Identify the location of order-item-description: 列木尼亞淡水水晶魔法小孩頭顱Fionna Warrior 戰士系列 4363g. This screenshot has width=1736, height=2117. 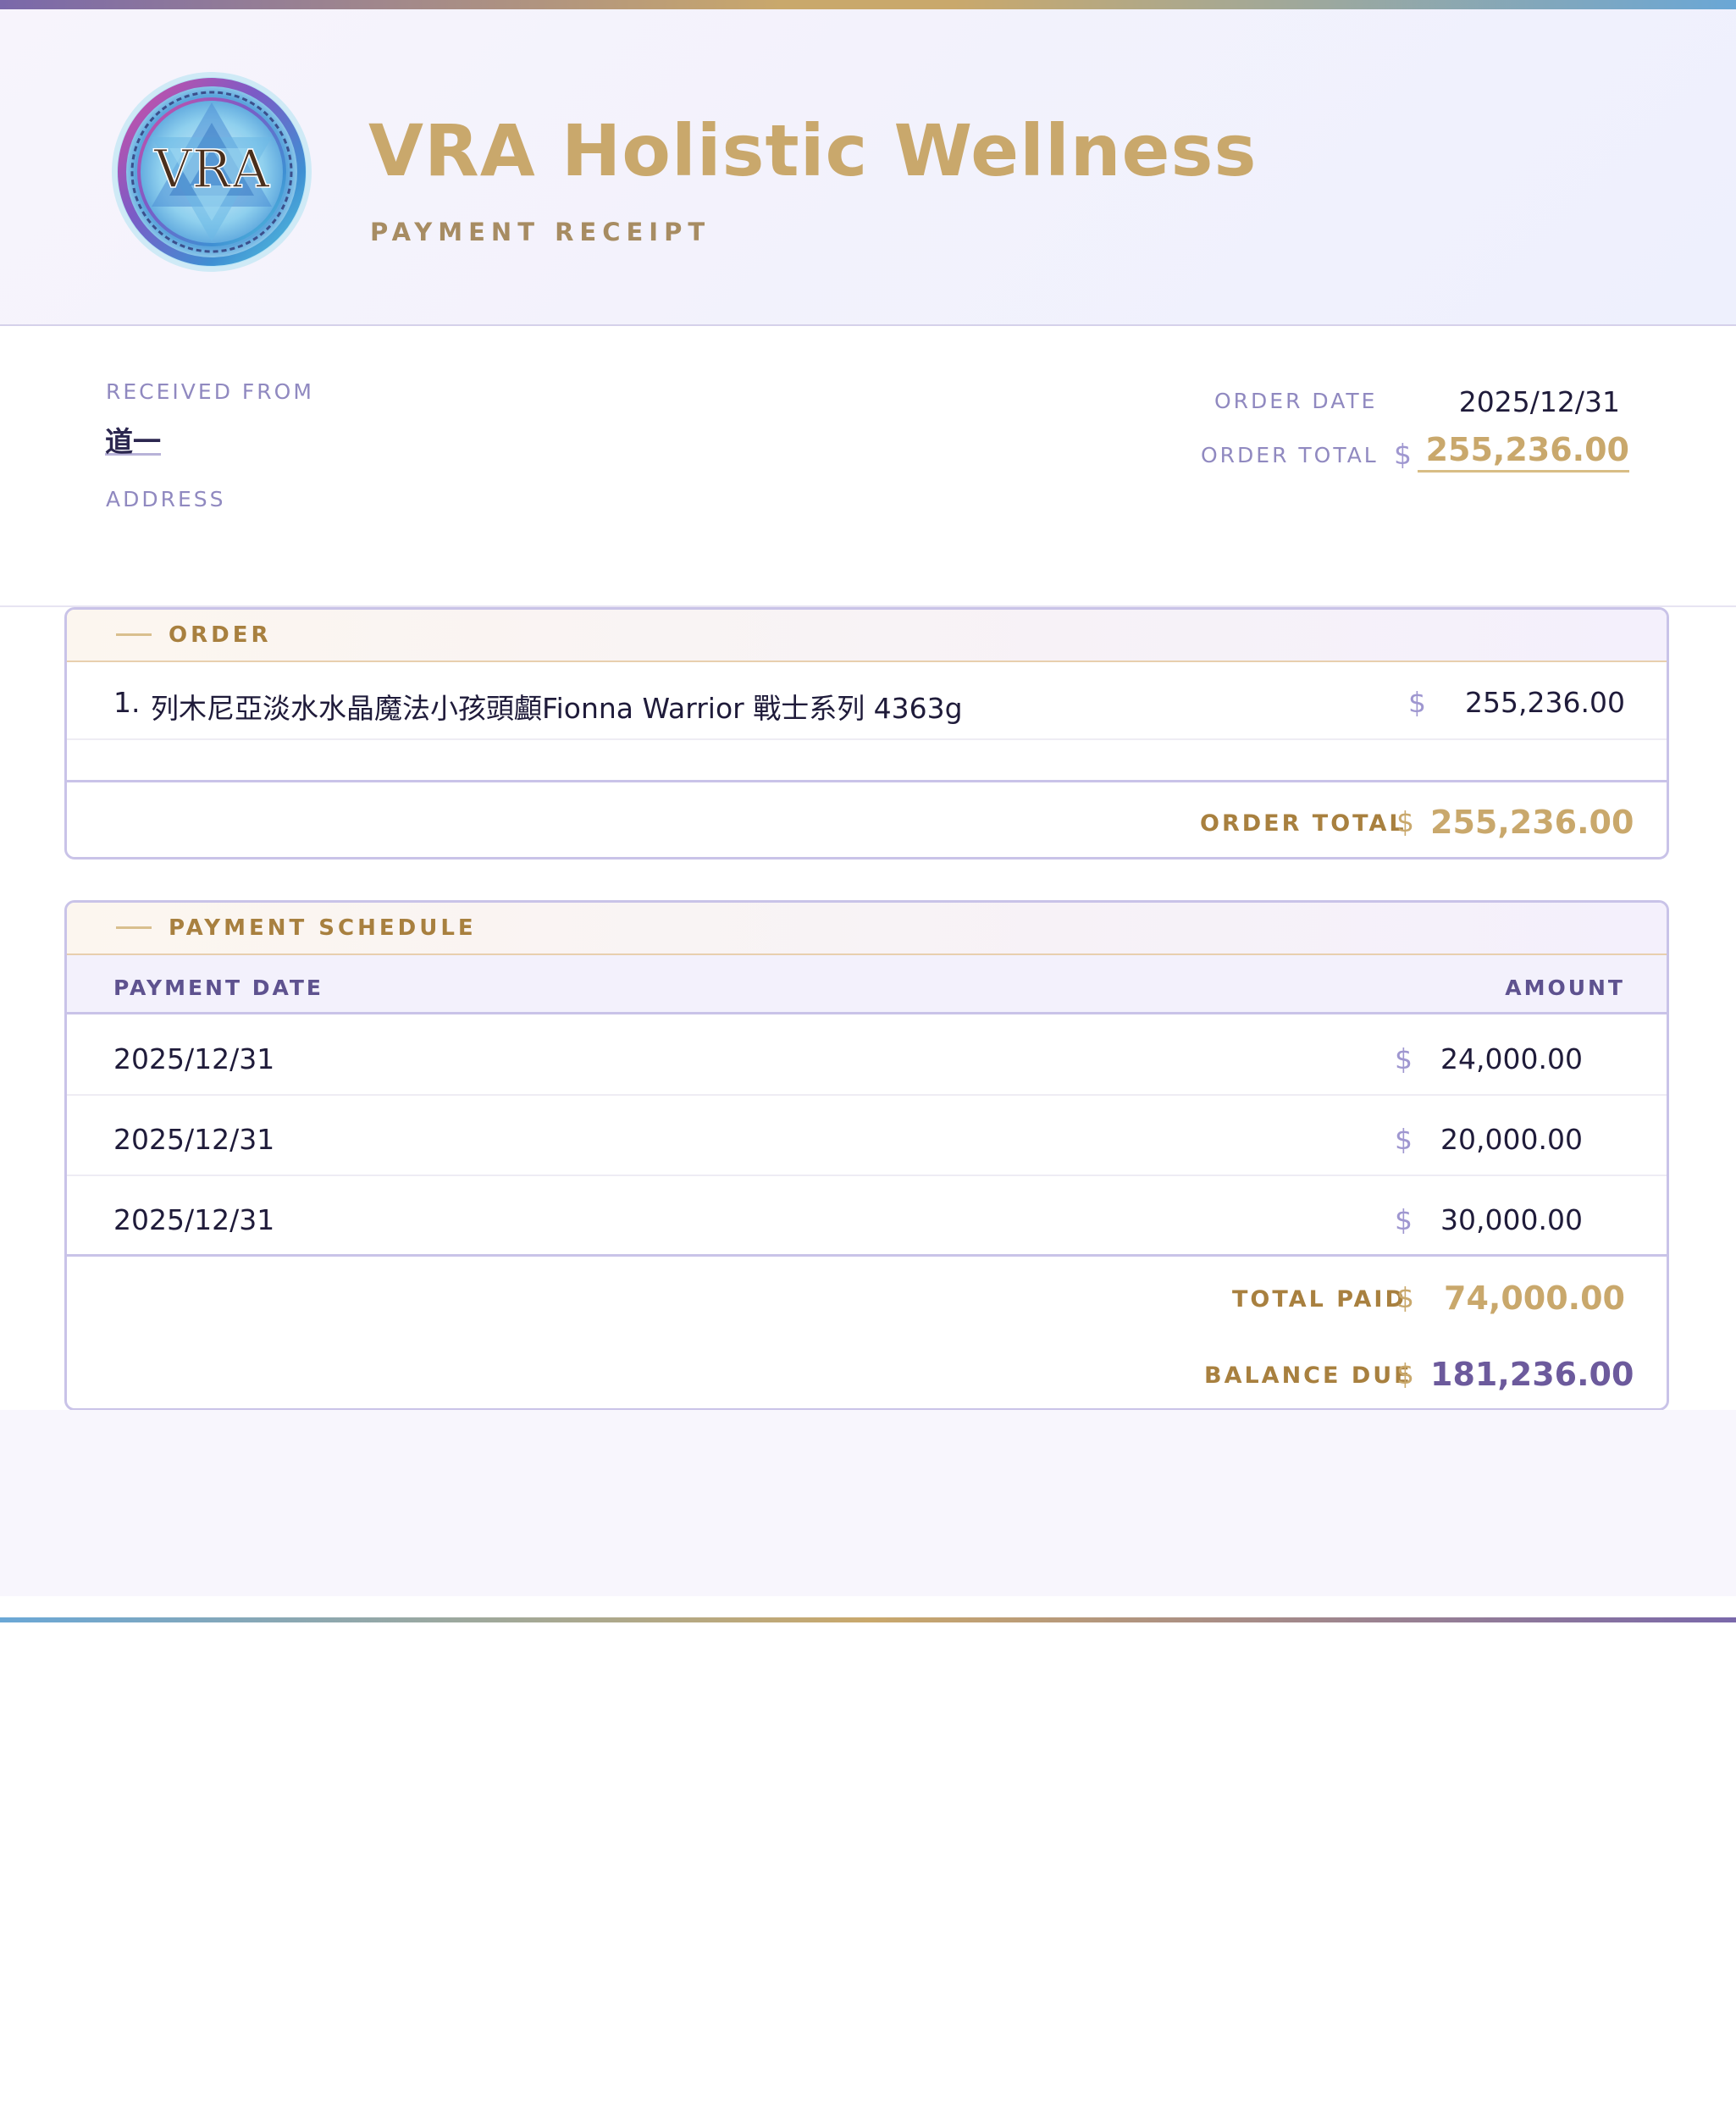
(557, 708).